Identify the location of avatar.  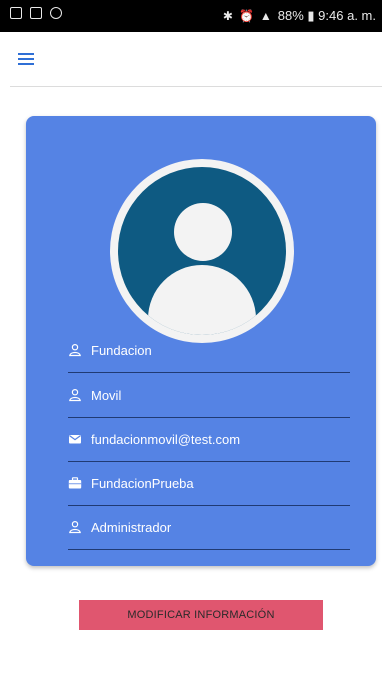
(202, 251).